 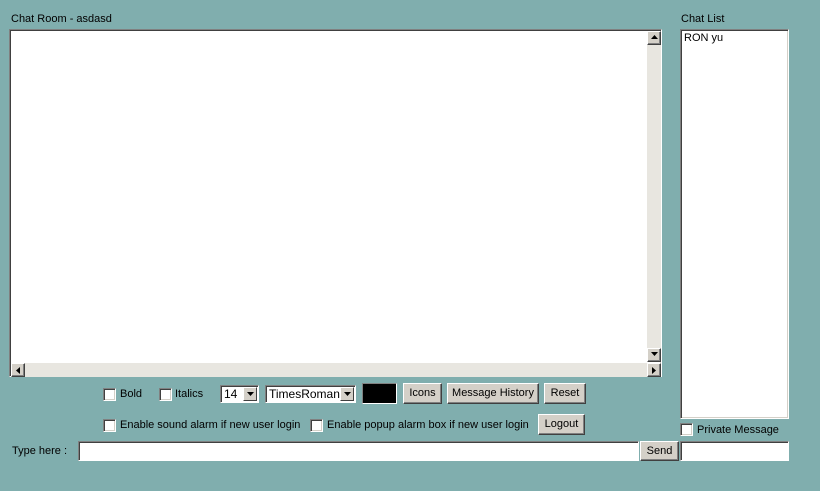 I want to click on type-here-label: Type here :, so click(x=40, y=451).